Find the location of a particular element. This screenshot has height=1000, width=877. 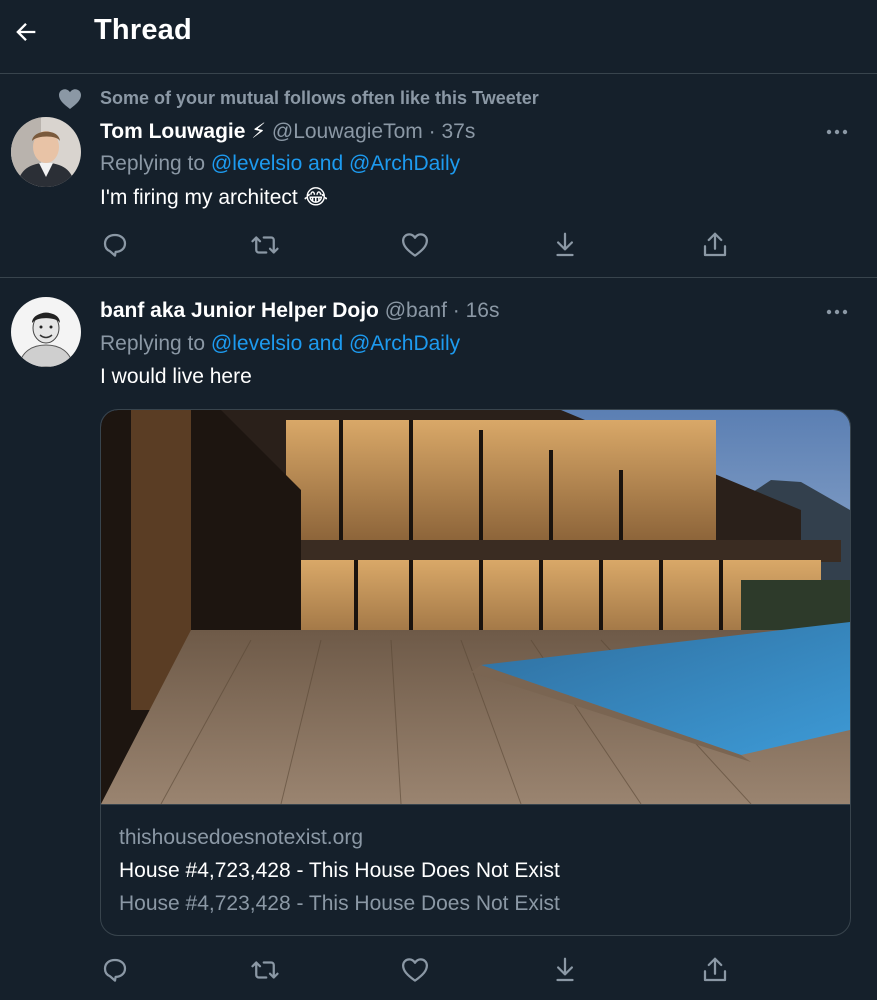

author-name: Tom Louwagie ⚡ is located at coordinates (183, 131).